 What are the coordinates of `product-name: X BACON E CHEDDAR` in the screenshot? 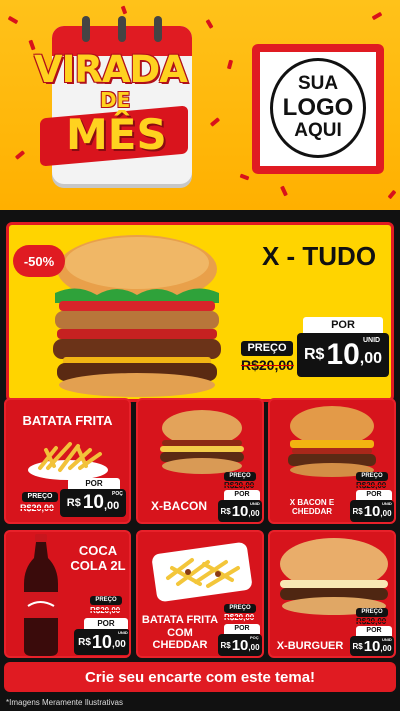 It's located at (312, 507).